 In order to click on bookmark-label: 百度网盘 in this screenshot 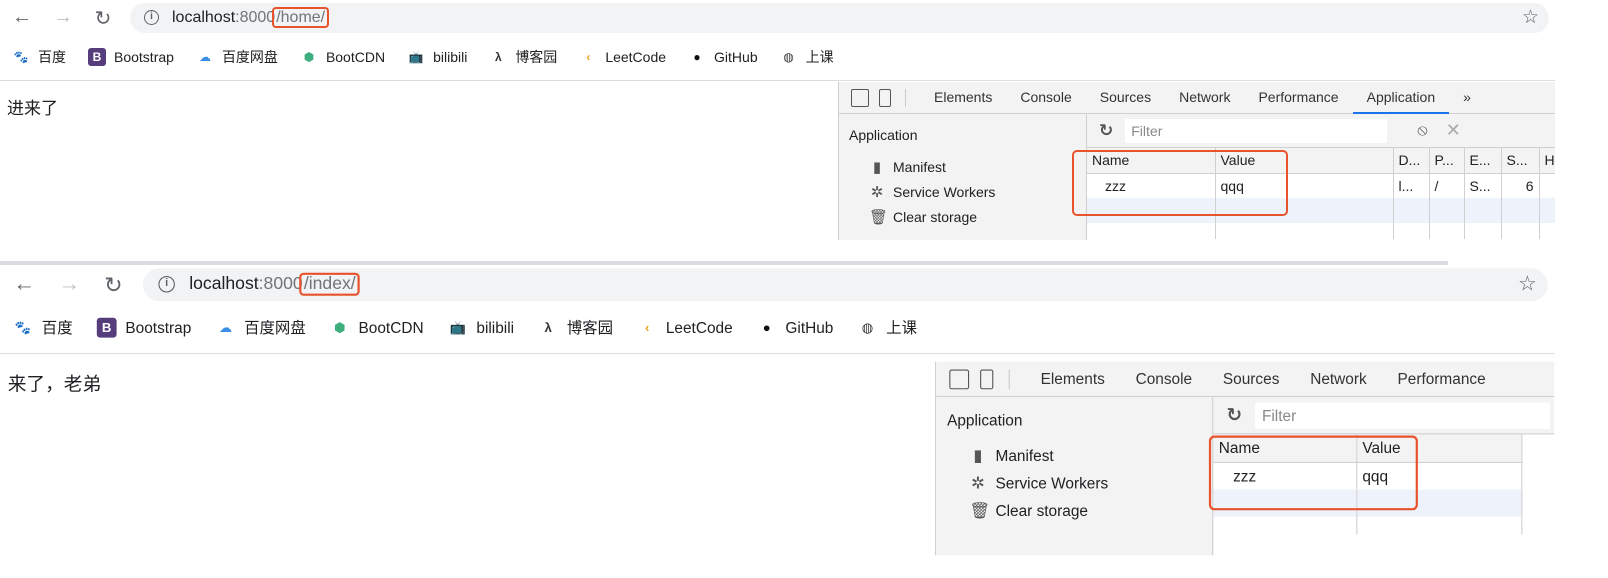, I will do `click(275, 327)`.